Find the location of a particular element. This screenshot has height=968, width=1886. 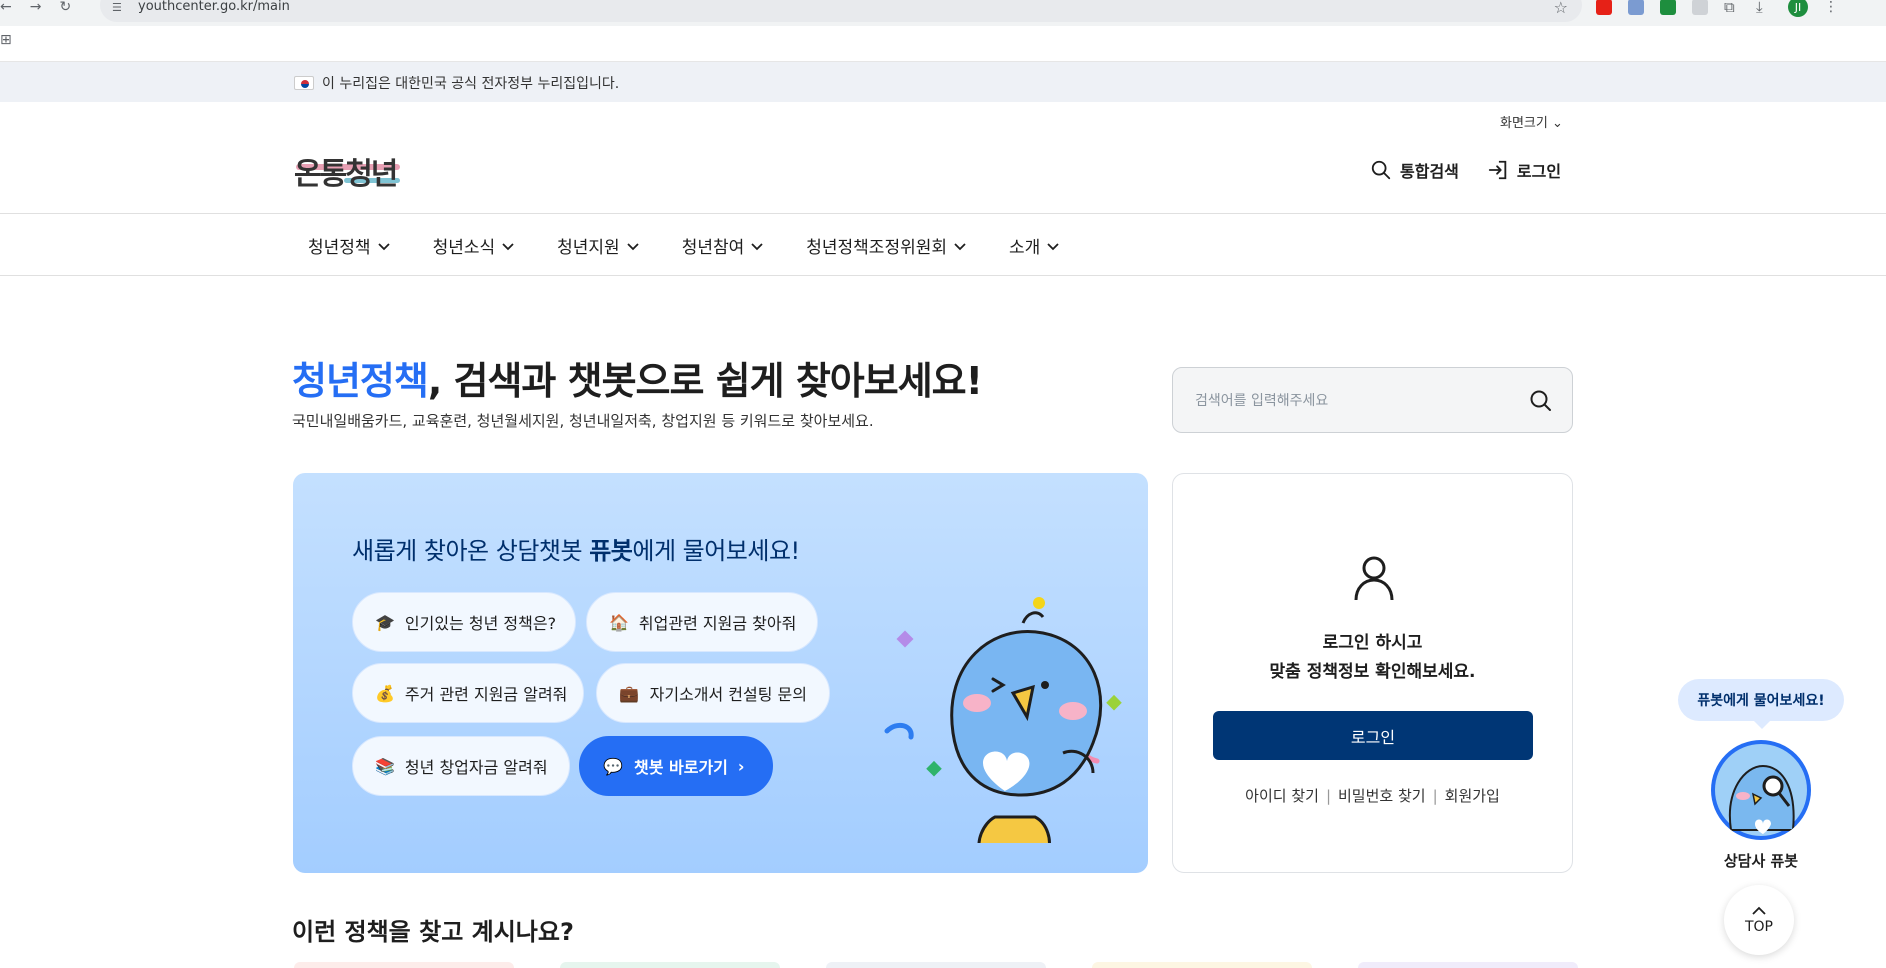

nav-item-youth-policy: 청년정책 is located at coordinates (349, 245).